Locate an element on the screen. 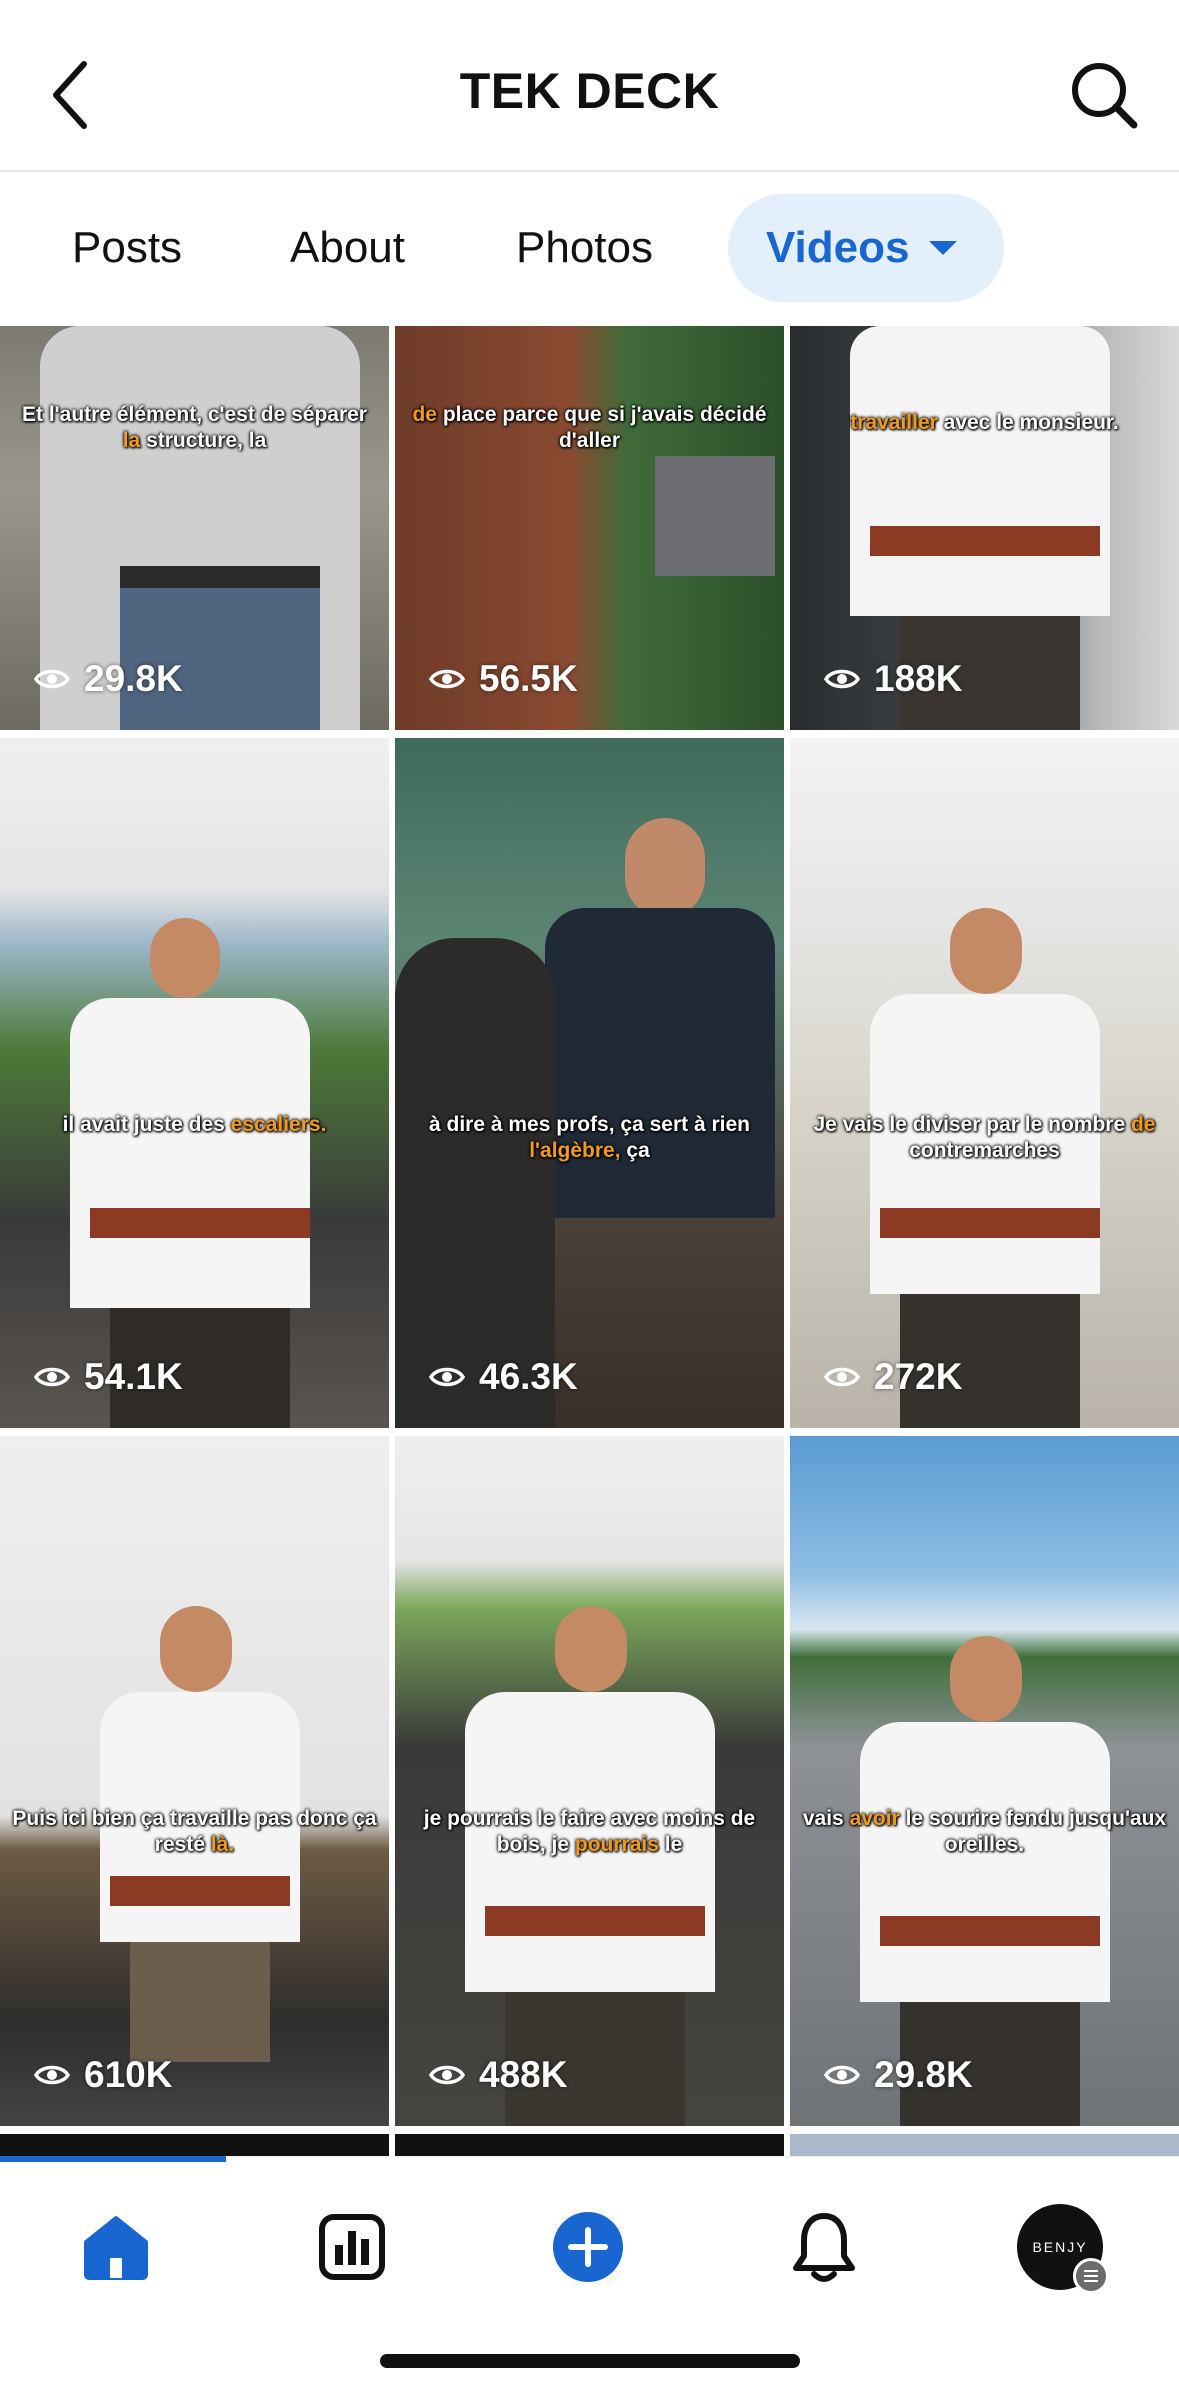 The height and width of the screenshot is (2394, 1179). home-indicator is located at coordinates (590, 2361).